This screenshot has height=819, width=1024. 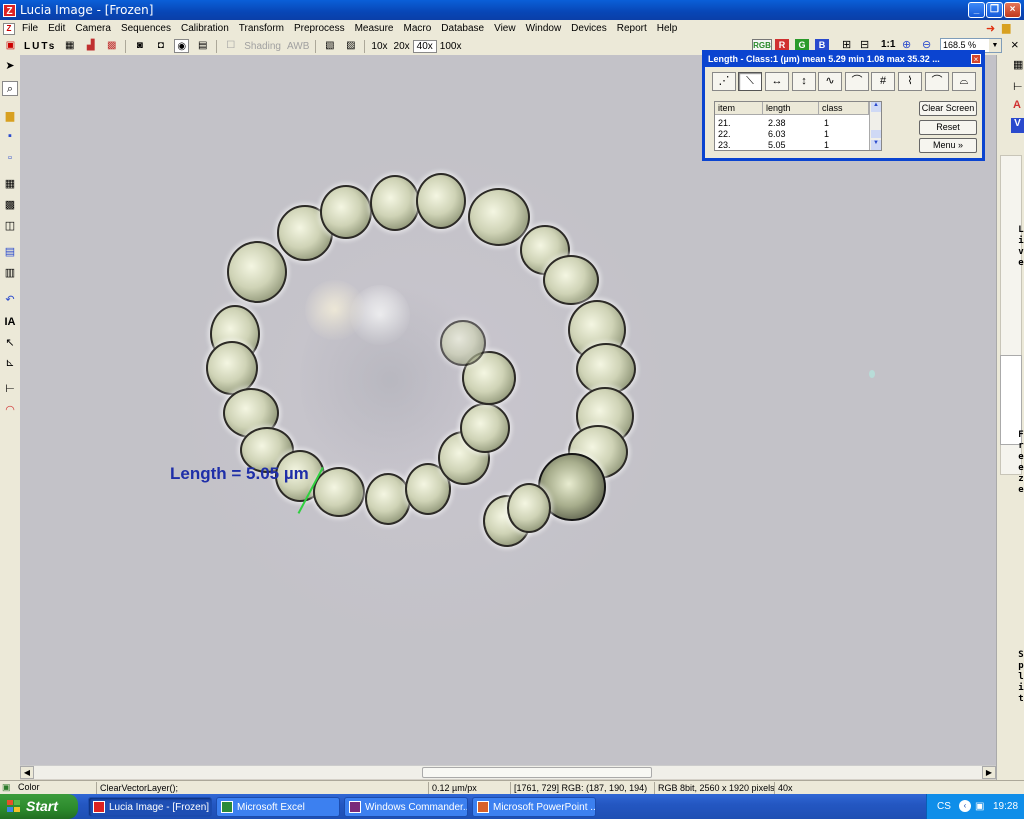 I want to click on lut-table-icon: ▦, so click(x=69, y=46).